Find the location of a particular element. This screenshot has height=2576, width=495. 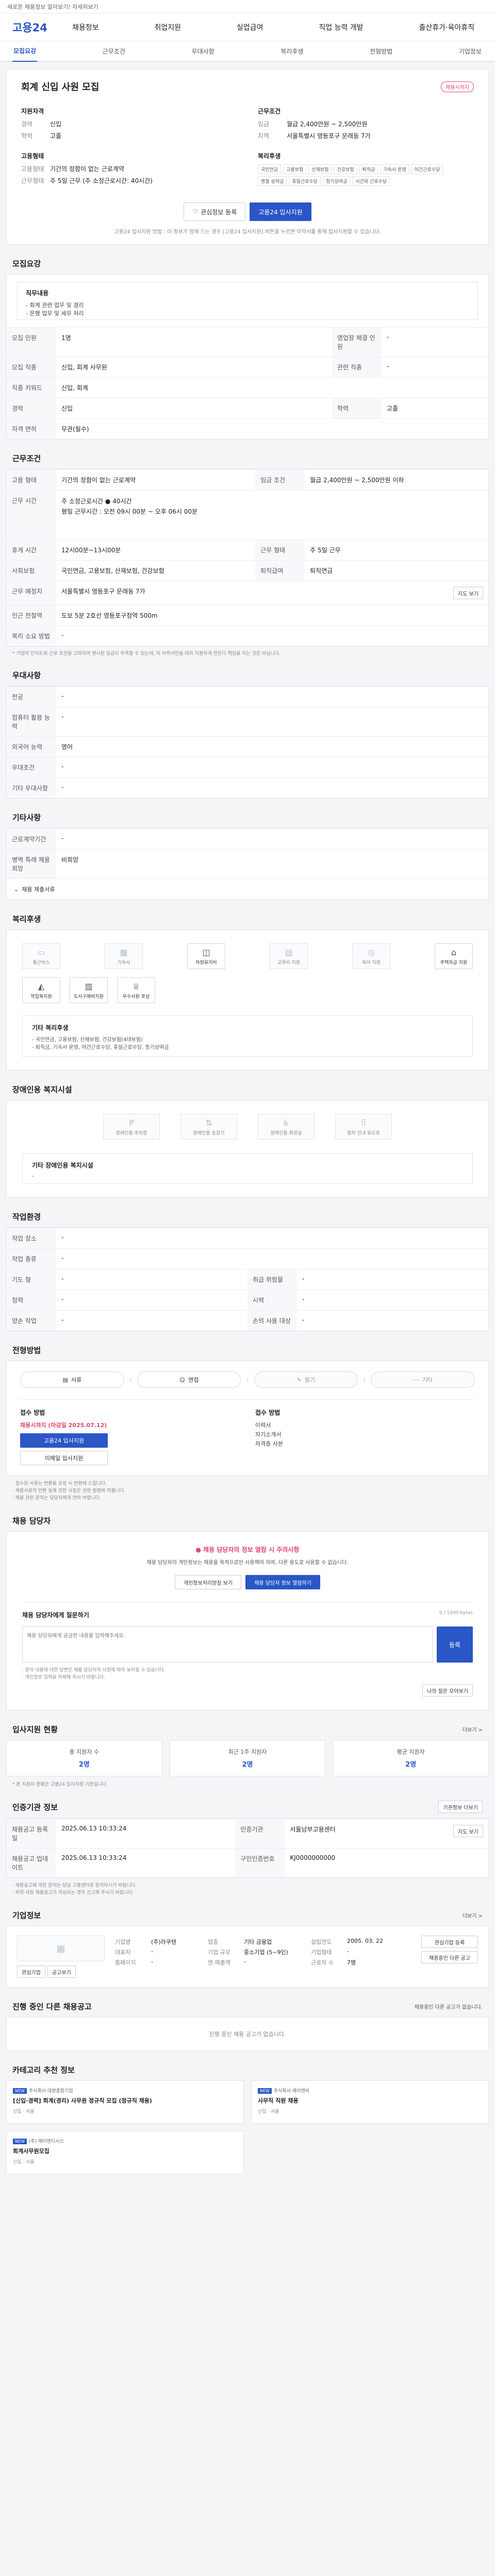

cell-value: 2025.06.13 10:33:24 is located at coordinates (146, 1862).